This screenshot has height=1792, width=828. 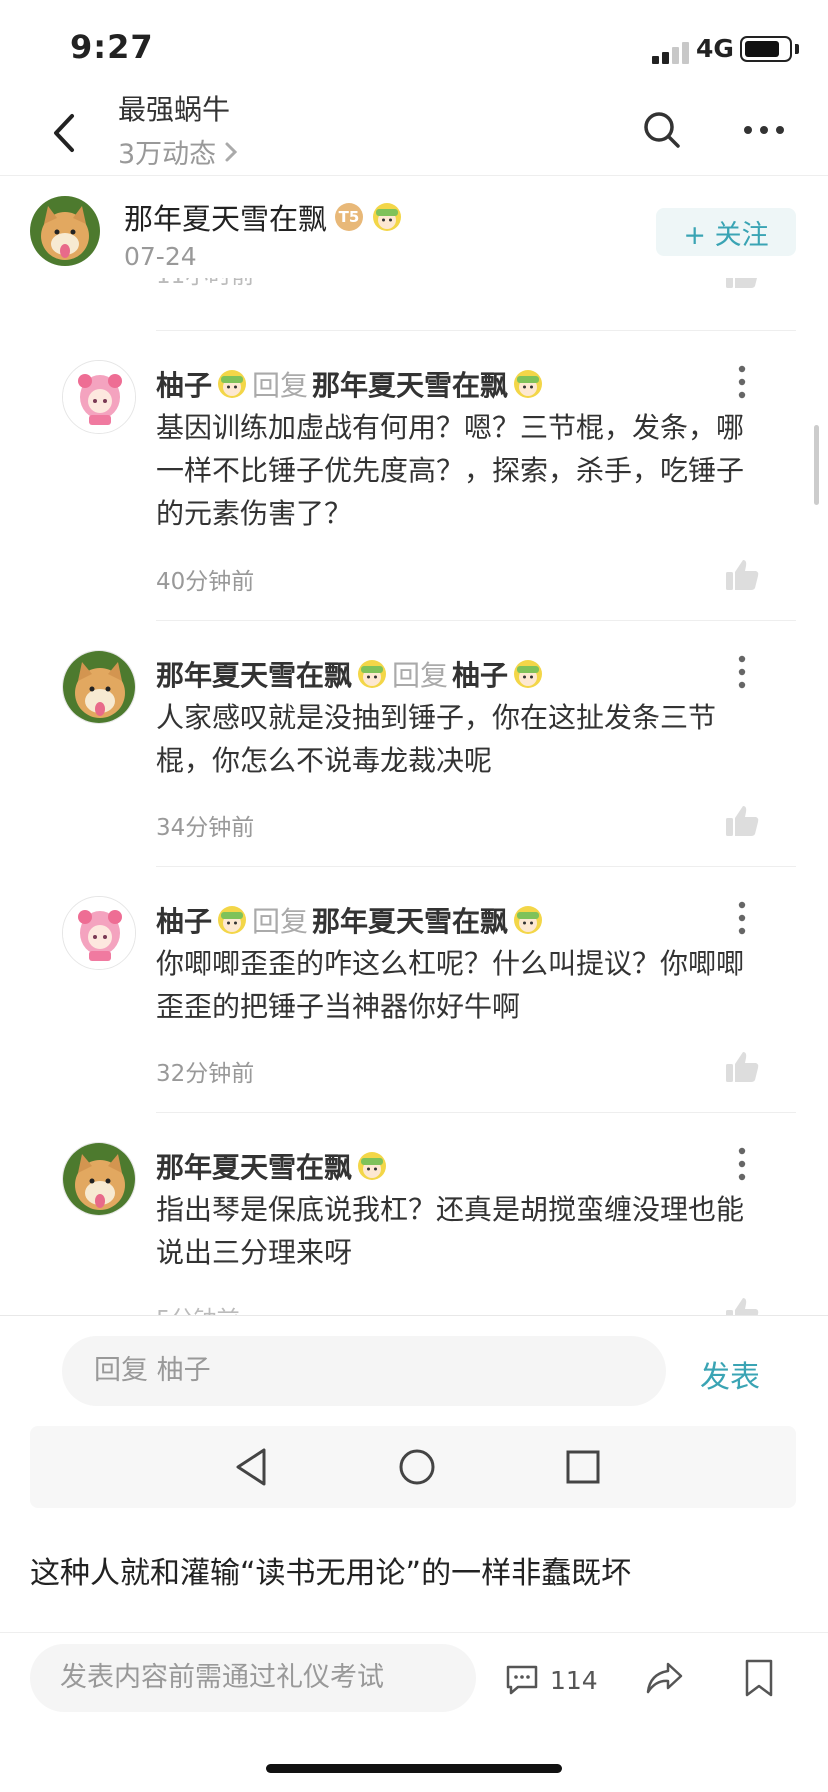 What do you see at coordinates (450, 1231) in the screenshot?
I see `comment-text: 指出琴是保底说我杠？还真是胡搅蛮缠没理也能说出三分理来呀` at bounding box center [450, 1231].